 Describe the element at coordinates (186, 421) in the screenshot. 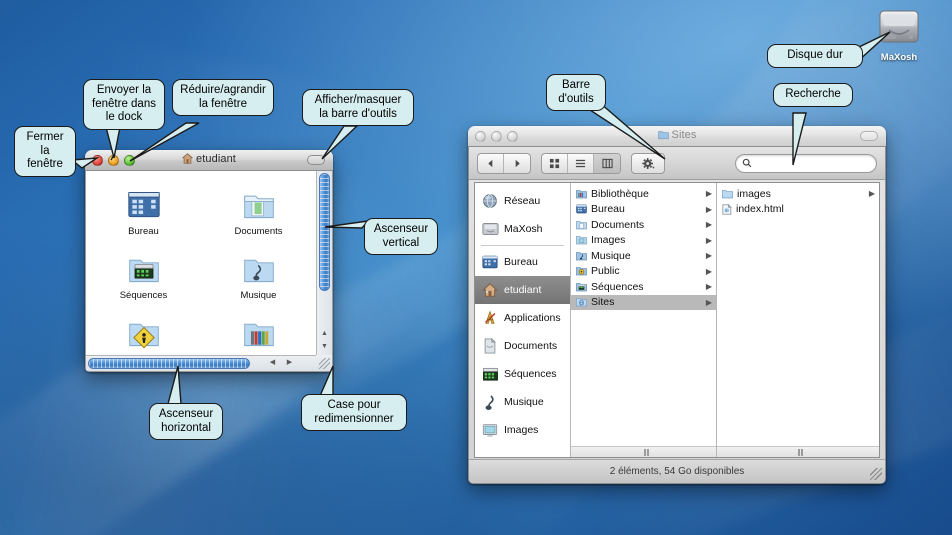

I see `callout-horizontal-scroll: Ascenseur horizontal` at that location.